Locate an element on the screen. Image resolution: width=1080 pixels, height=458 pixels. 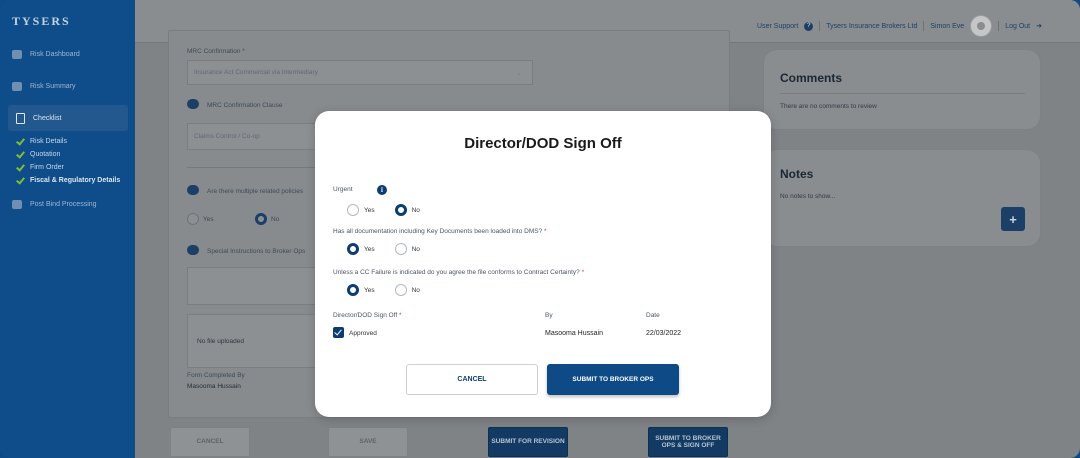
radio-cc-yes: Yes is located at coordinates (361, 290).